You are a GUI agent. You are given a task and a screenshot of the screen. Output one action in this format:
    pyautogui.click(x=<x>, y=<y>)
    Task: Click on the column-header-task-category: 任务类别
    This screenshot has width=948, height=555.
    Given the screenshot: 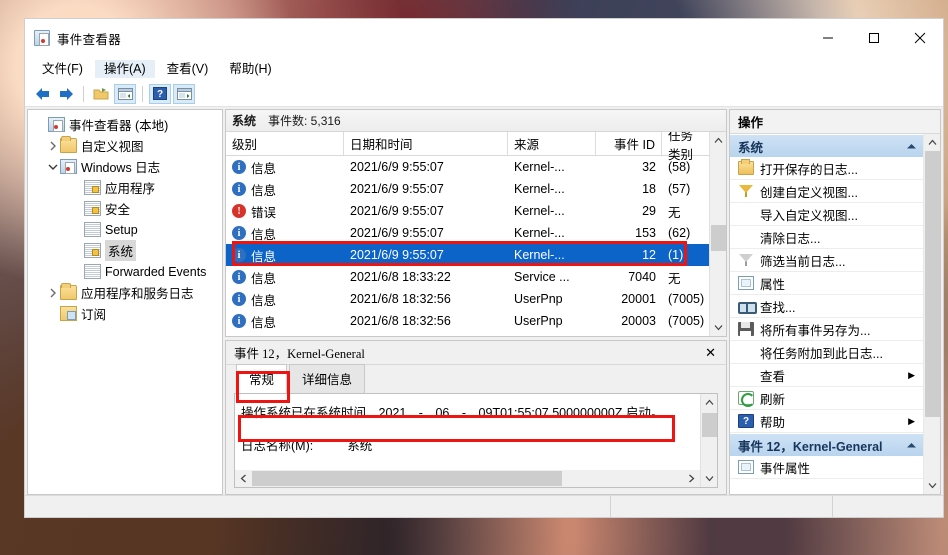 What is the action you would take?
    pyautogui.click(x=685, y=147)
    